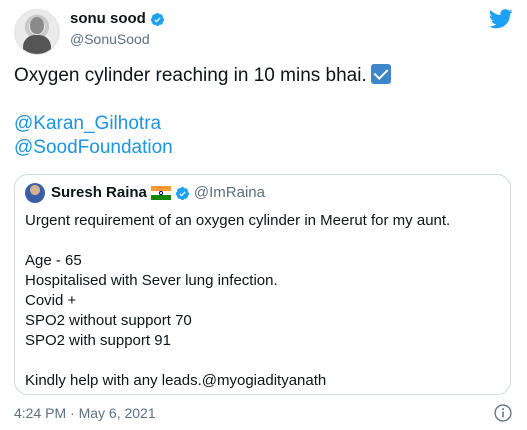  I want to click on tweet-timestamp: 4:24 PM · May 6, 2021, so click(85, 413).